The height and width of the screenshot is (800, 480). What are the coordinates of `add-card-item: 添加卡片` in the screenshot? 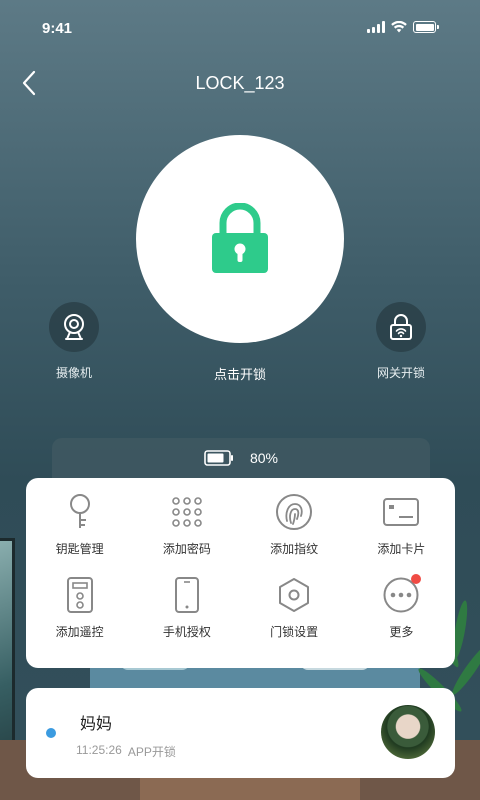 It's located at (401, 533).